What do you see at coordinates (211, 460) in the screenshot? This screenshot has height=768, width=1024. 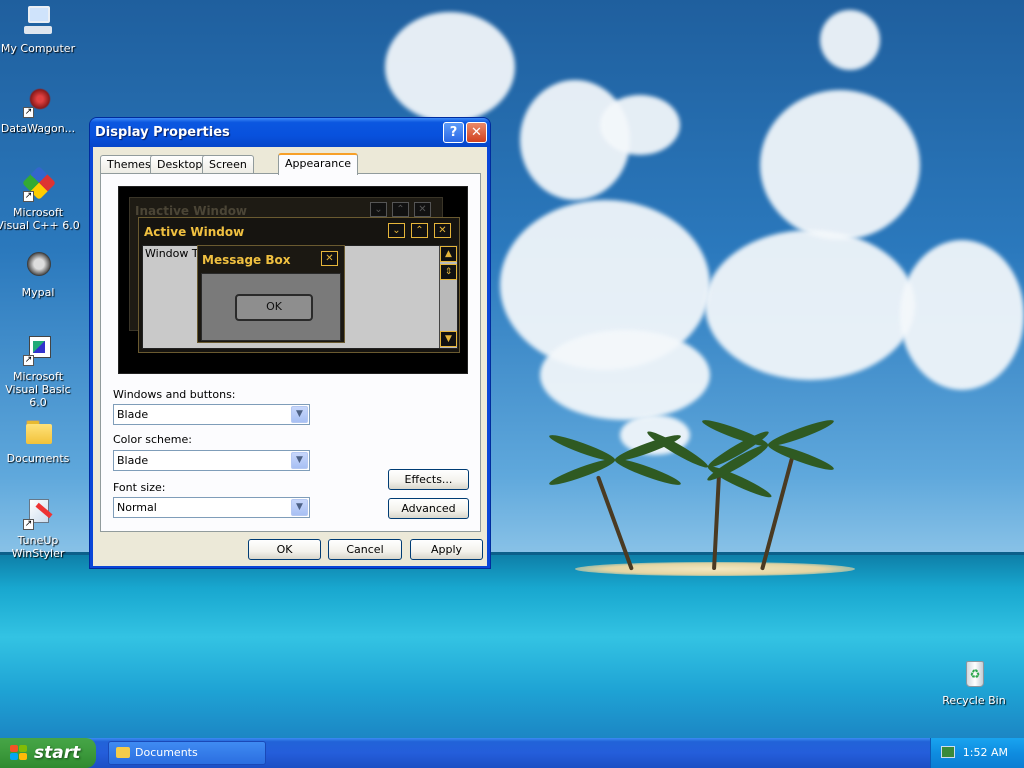 I see `color-scheme-select: Blade ▼` at bounding box center [211, 460].